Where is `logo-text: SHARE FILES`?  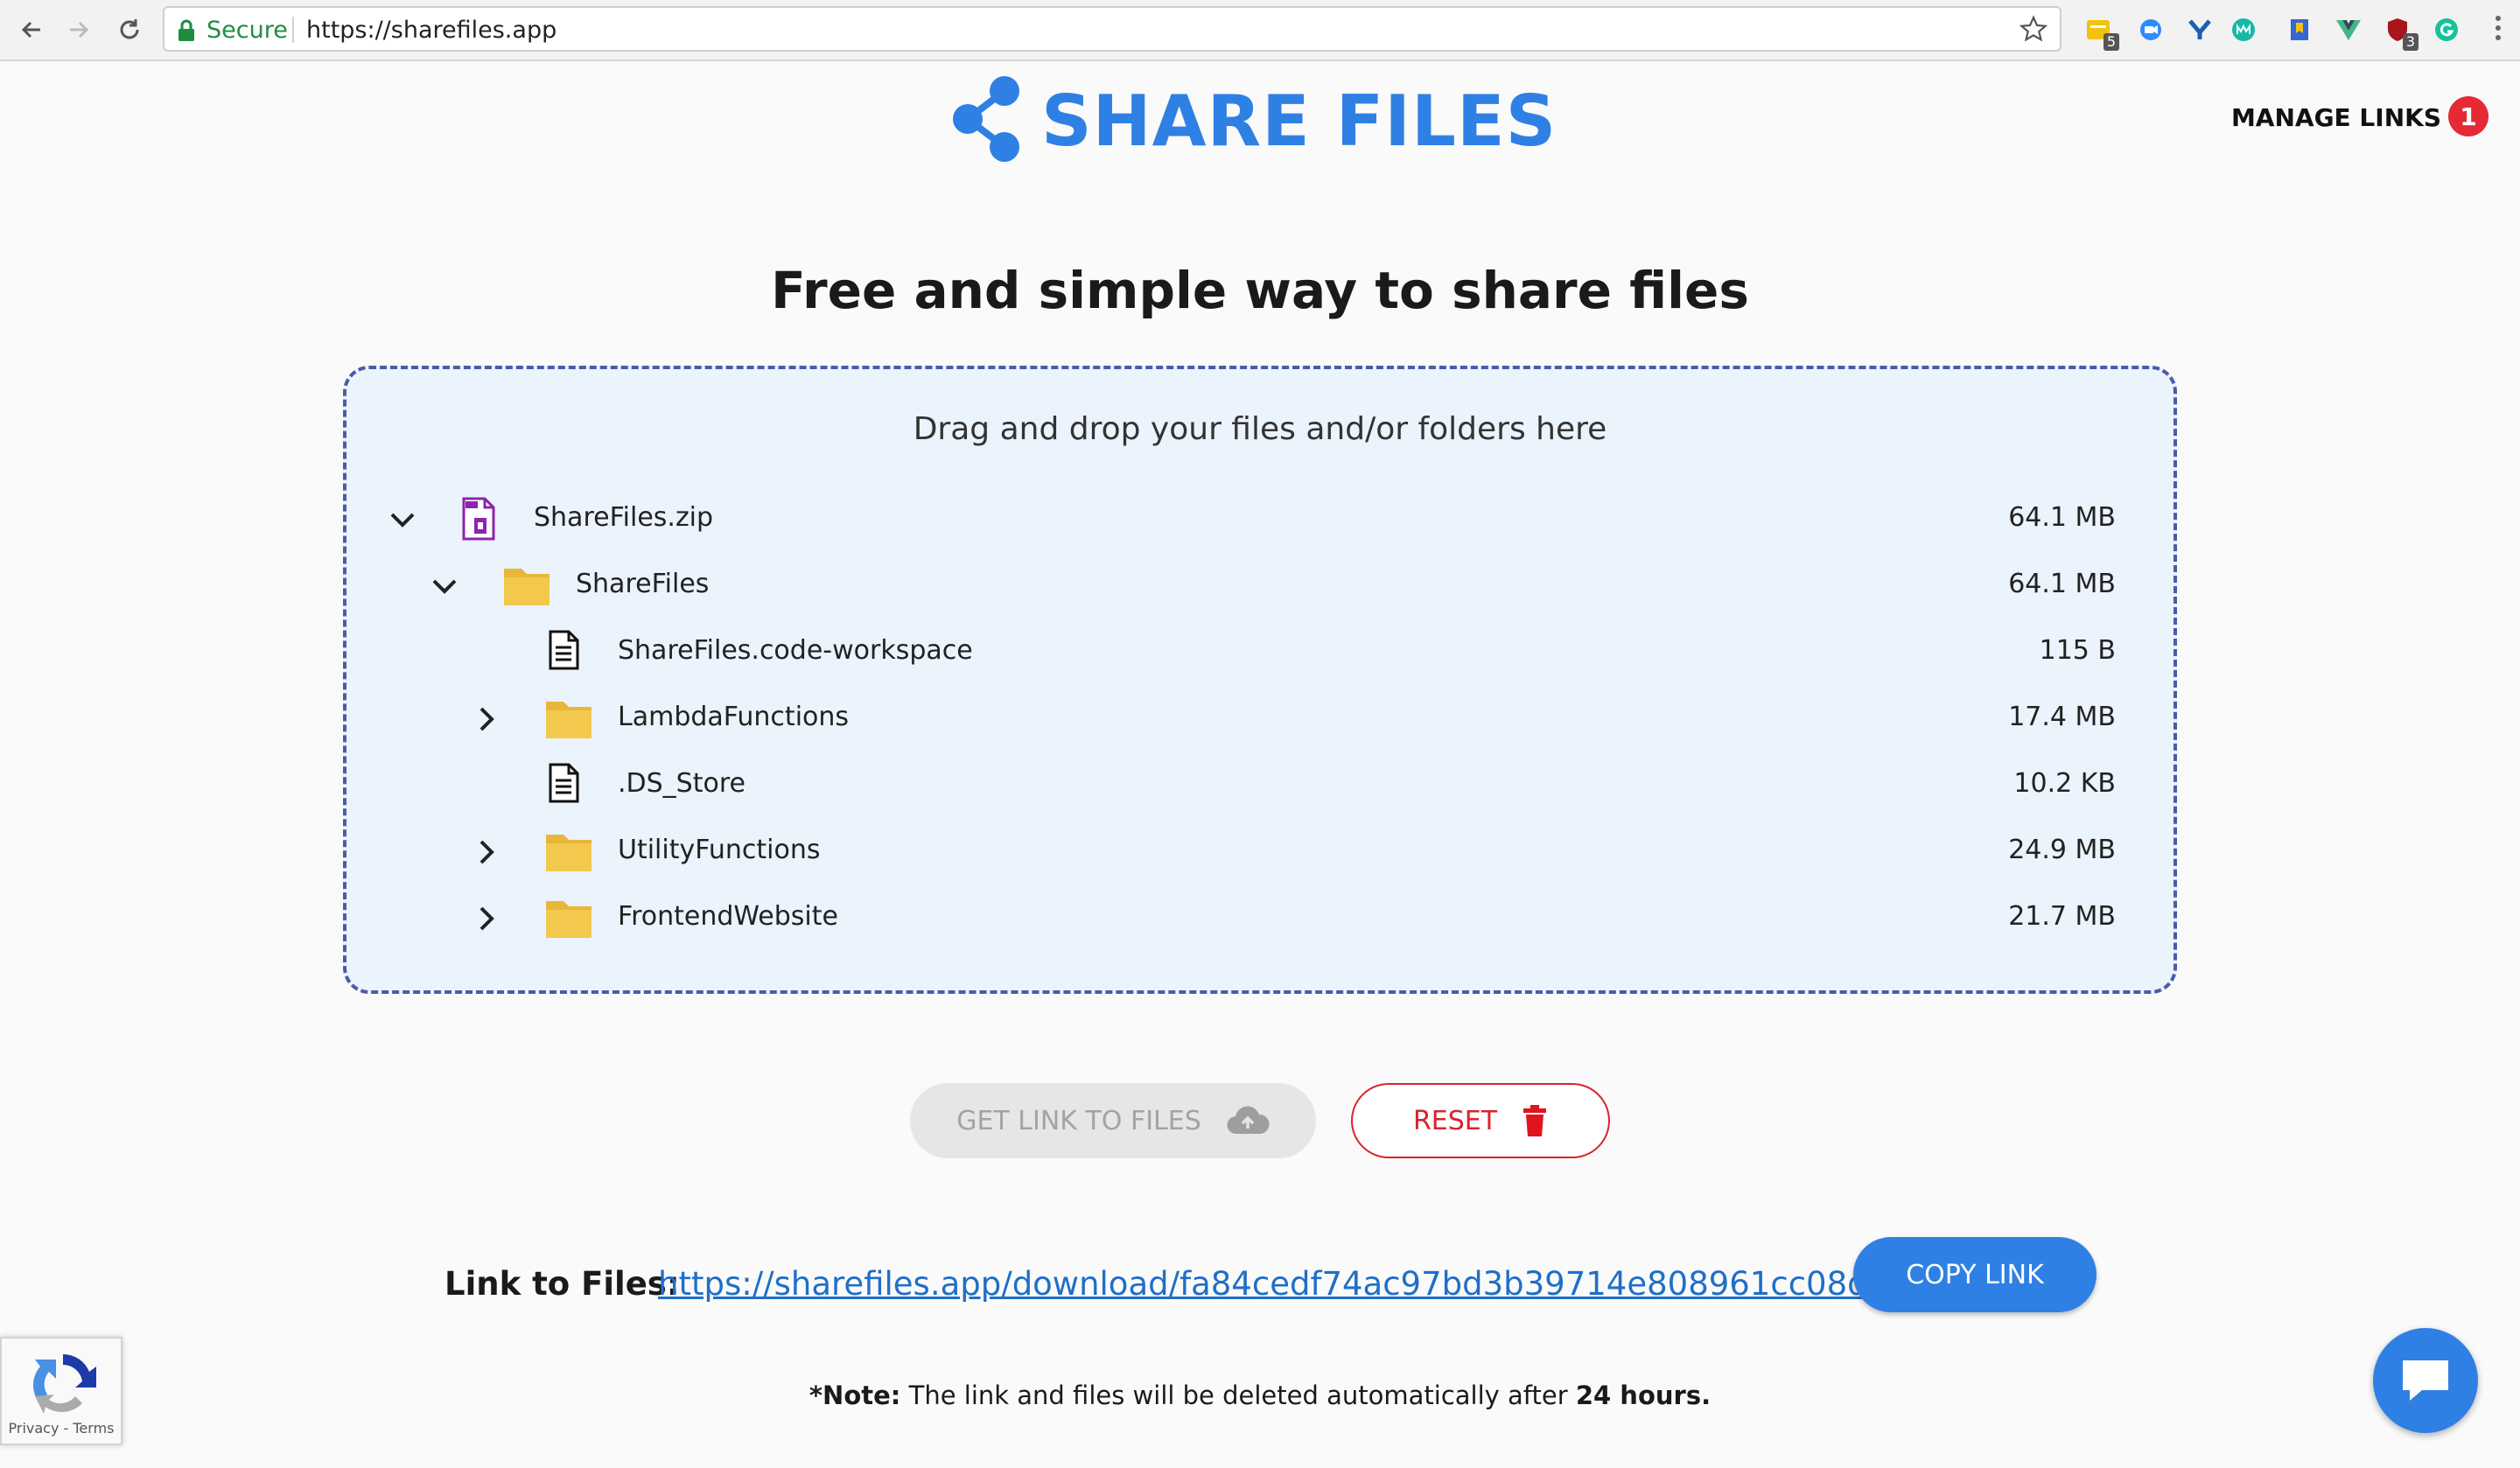
logo-text: SHARE FILES is located at coordinates (1299, 121).